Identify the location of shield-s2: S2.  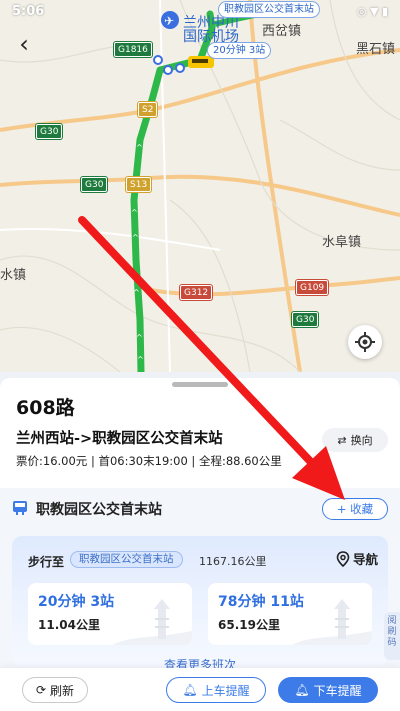
(148, 109).